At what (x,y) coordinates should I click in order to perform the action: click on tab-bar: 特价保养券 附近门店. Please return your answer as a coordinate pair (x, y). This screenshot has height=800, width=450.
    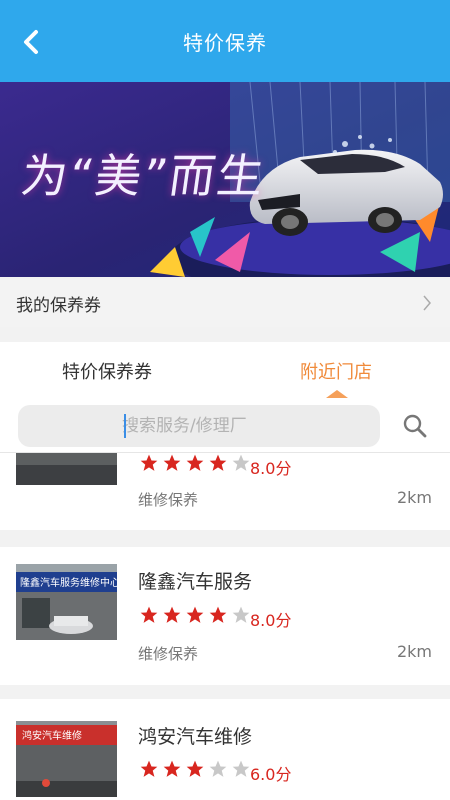
    Looking at the image, I should click on (225, 371).